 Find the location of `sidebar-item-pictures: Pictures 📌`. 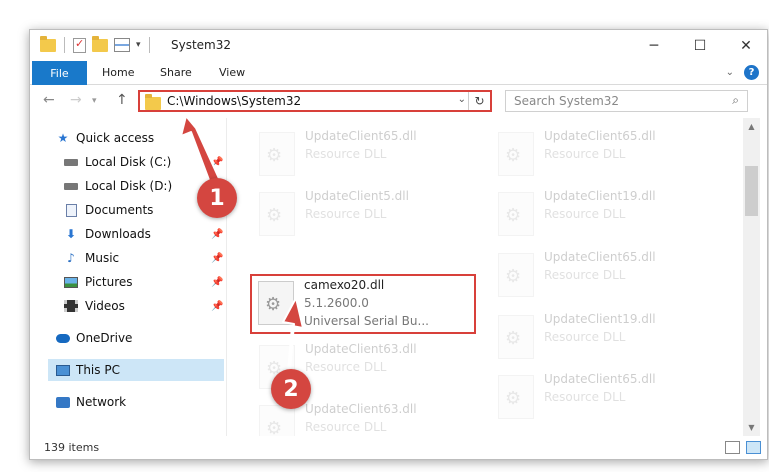

sidebar-item-pictures: Pictures 📌 is located at coordinates (128, 282).